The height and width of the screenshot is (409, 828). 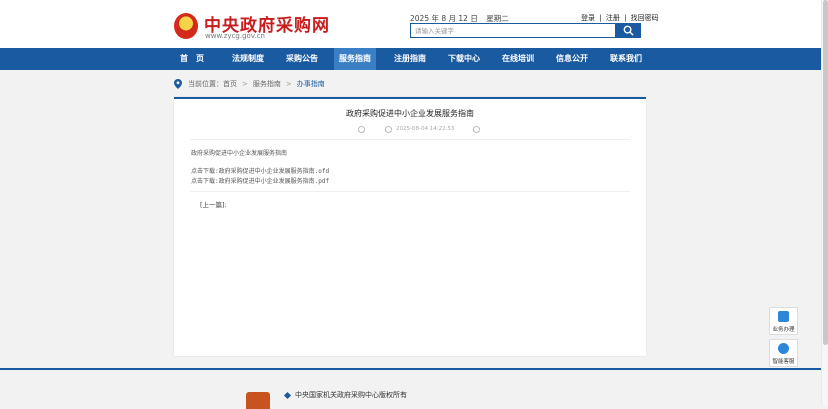 I want to click on diamond-bullet-icon, so click(x=287, y=395).